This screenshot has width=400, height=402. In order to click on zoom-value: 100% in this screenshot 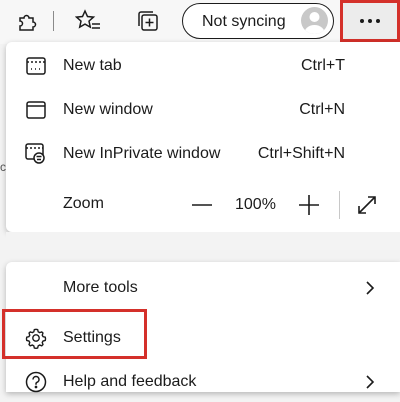, I will do `click(255, 204)`.